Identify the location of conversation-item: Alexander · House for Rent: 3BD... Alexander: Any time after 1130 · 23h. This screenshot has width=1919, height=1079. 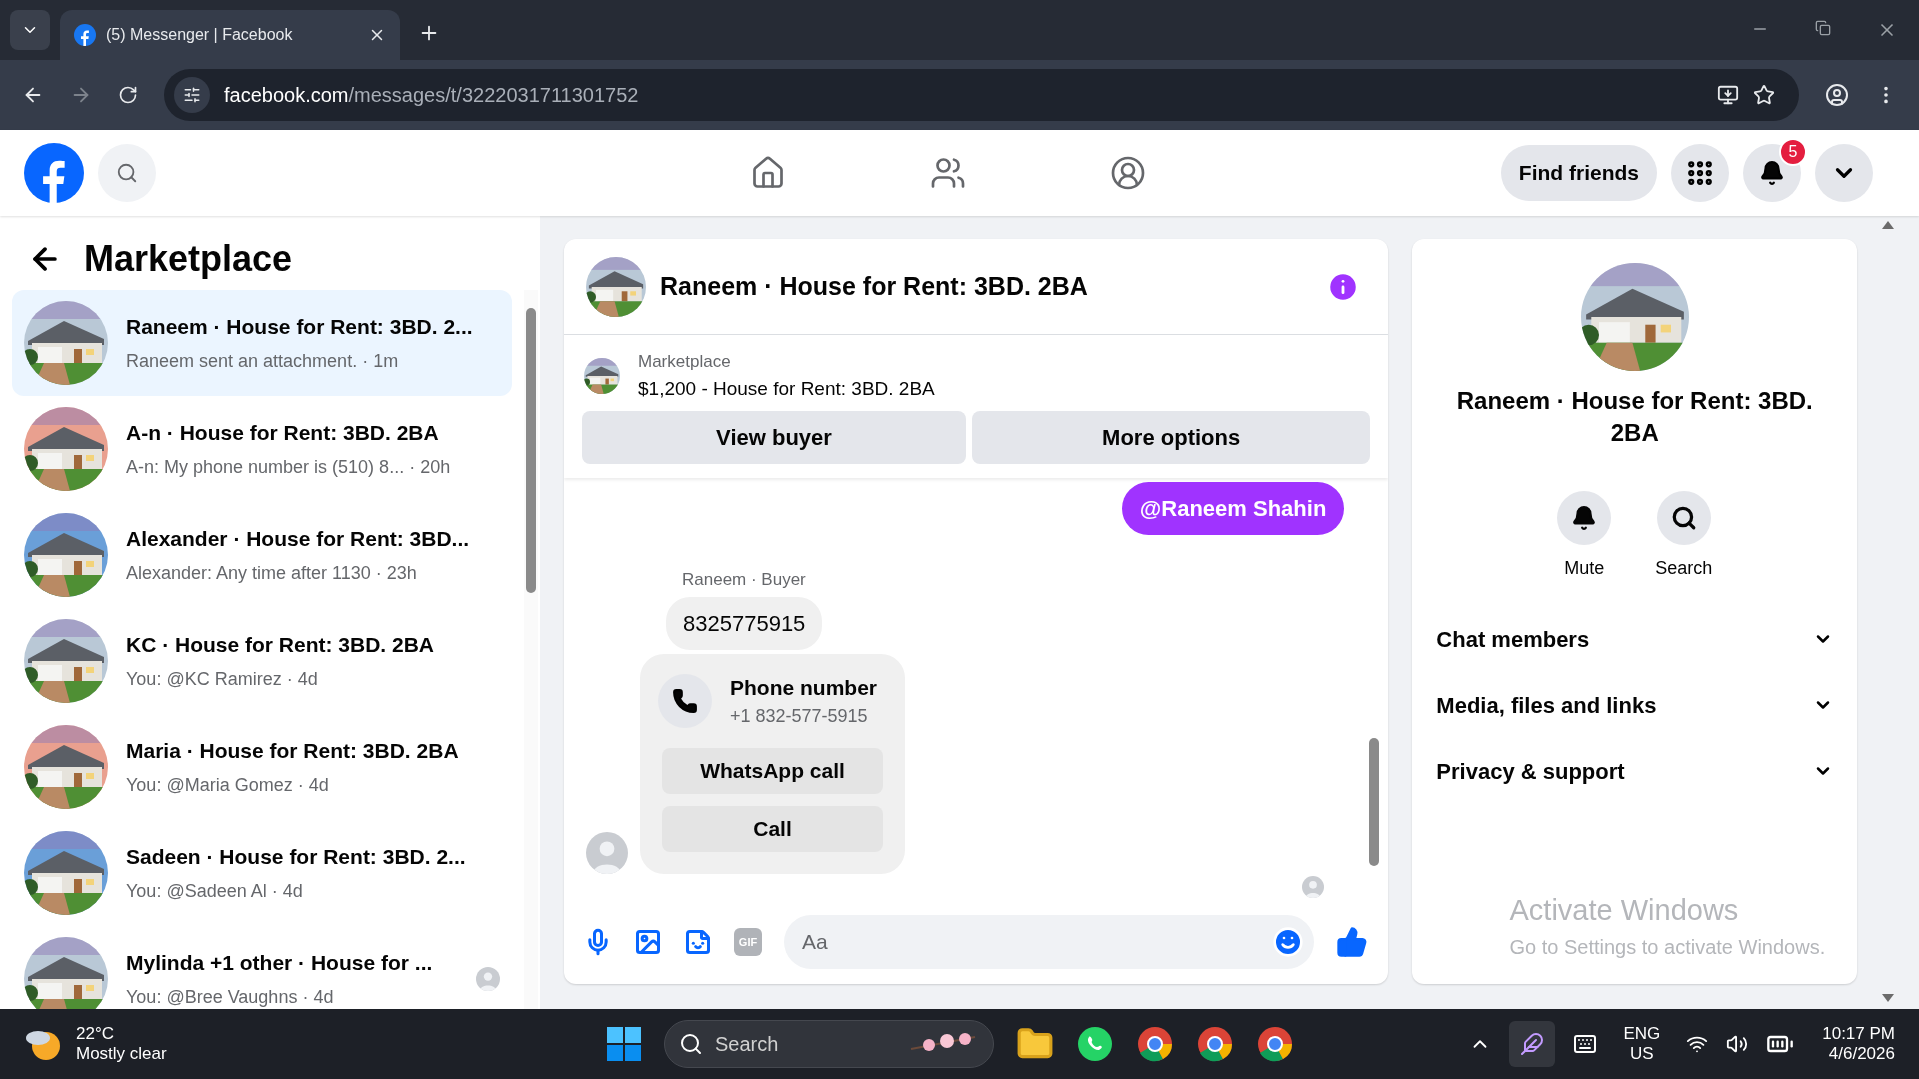
(262, 555).